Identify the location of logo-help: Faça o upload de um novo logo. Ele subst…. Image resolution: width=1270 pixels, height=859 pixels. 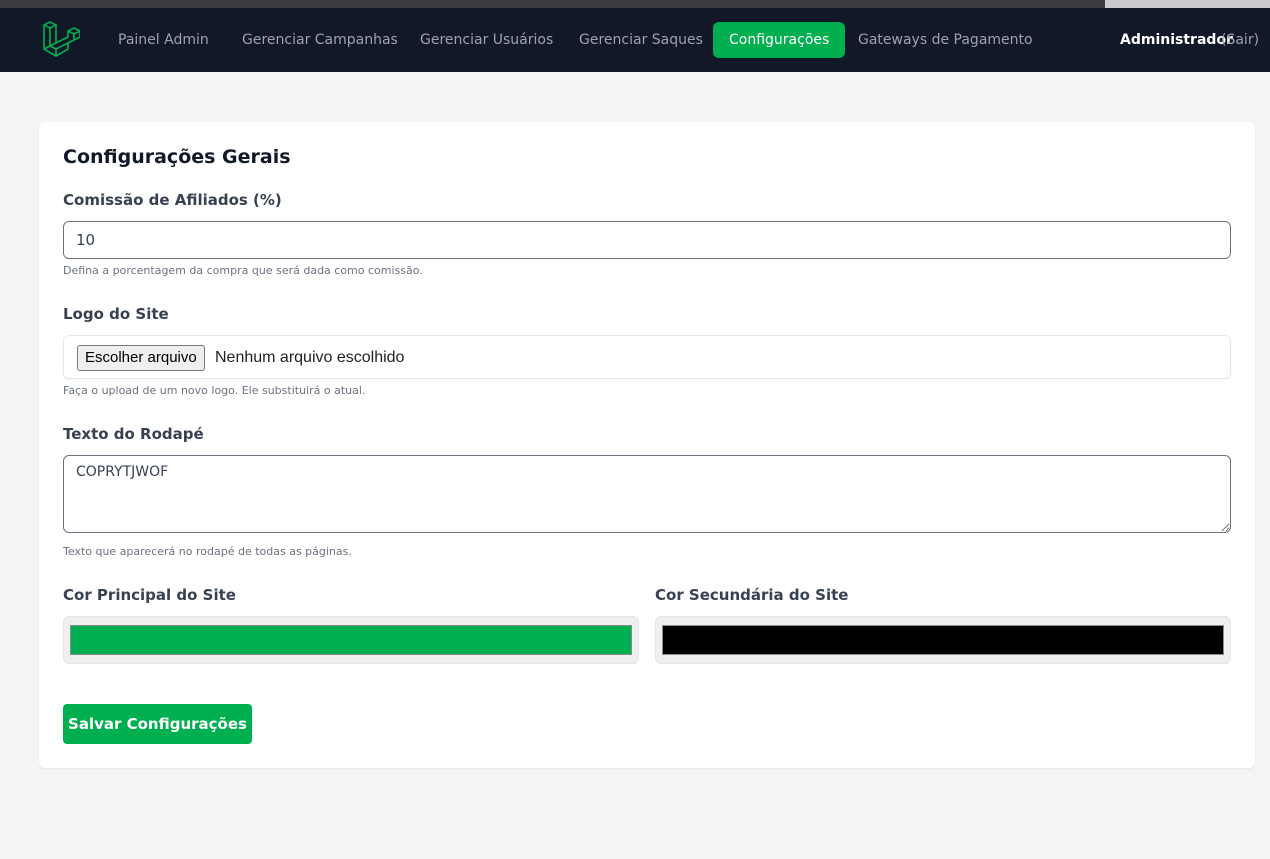
(214, 390).